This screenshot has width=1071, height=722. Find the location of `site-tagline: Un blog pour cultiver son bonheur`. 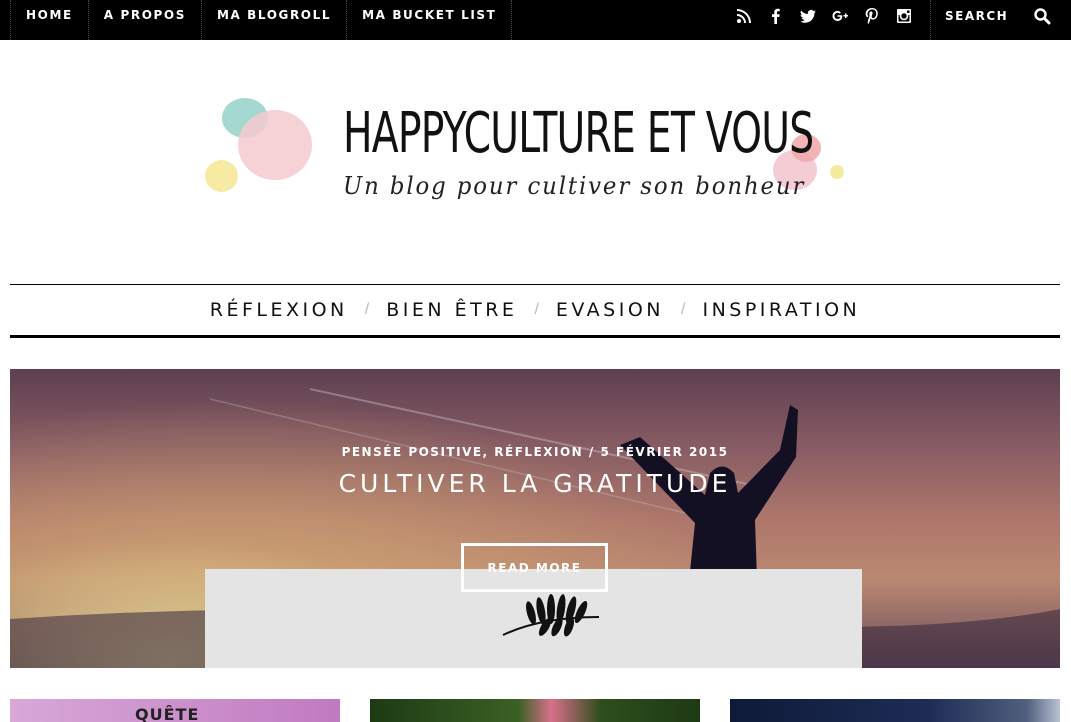

site-tagline: Un blog pour cultiver son bonheur is located at coordinates (574, 186).